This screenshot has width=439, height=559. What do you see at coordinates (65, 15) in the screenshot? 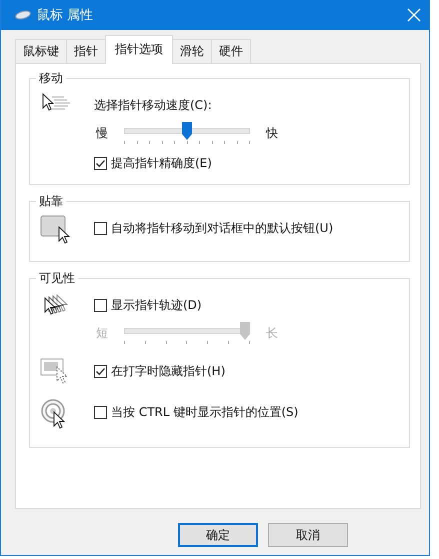
I see `window-title: 鼠标 属性` at bounding box center [65, 15].